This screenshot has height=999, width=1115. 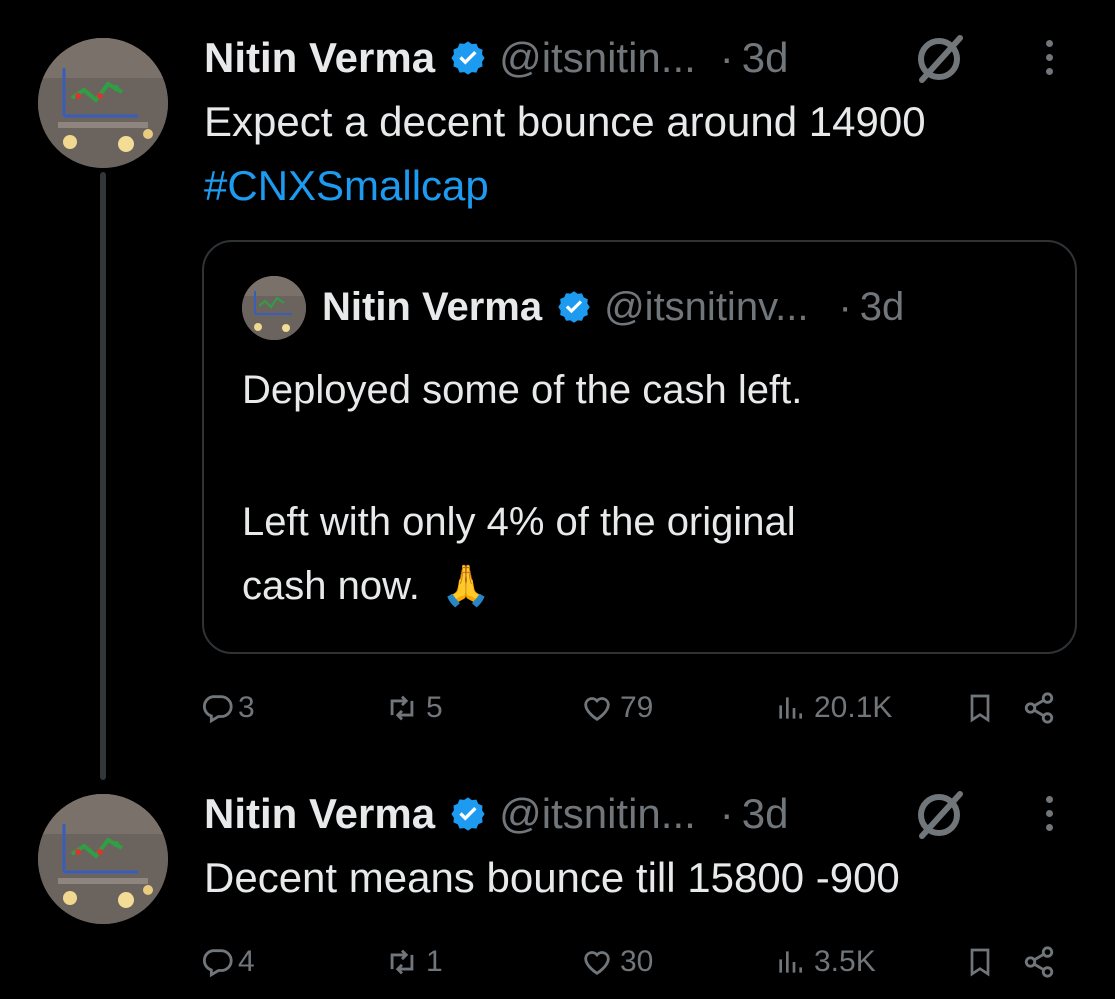 I want to click on reply-count: 3, so click(x=246, y=707).